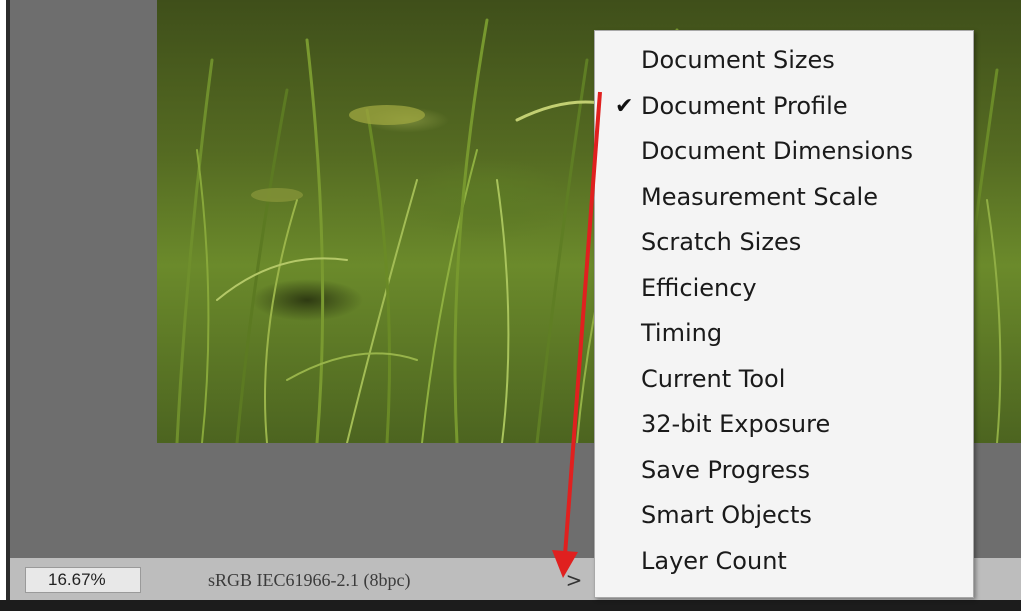  What do you see at coordinates (309, 580) in the screenshot?
I see `document-info-text: sRGB IEC61966-2.1 (8bpc)` at bounding box center [309, 580].